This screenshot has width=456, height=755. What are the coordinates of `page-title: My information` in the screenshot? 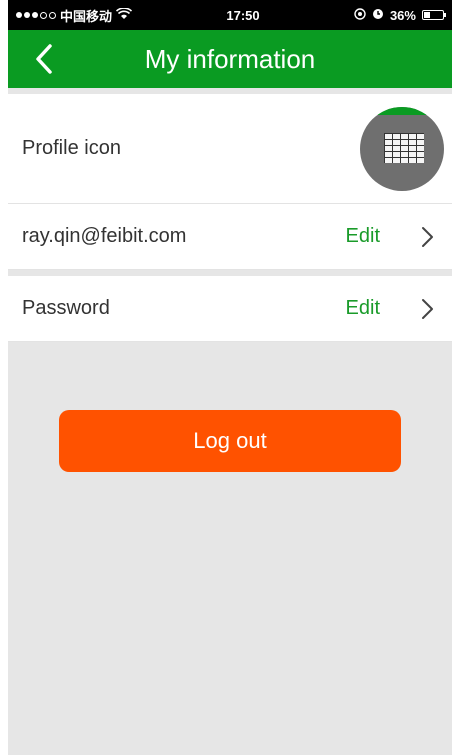 It's located at (230, 58).